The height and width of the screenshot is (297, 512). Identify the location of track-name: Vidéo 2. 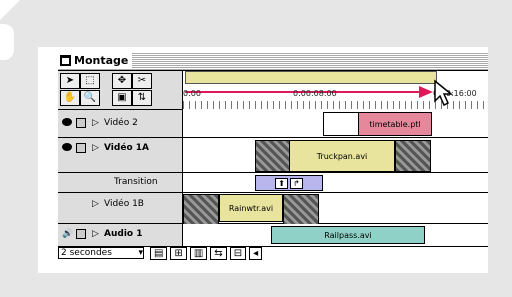
(121, 123).